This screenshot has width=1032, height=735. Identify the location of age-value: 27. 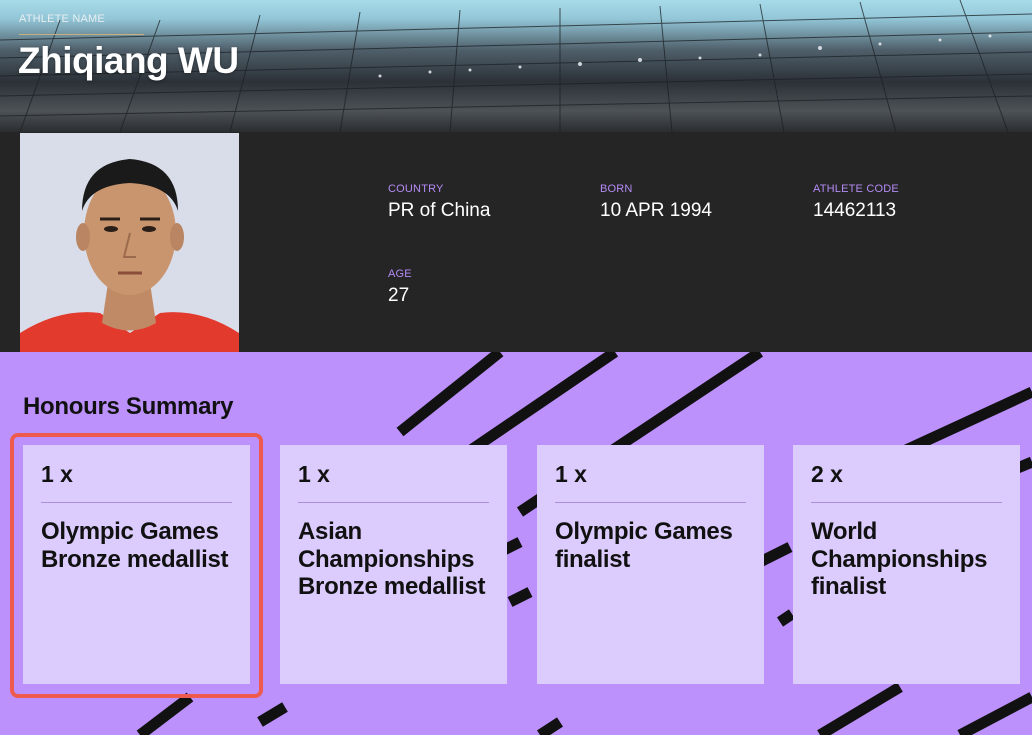
(399, 295).